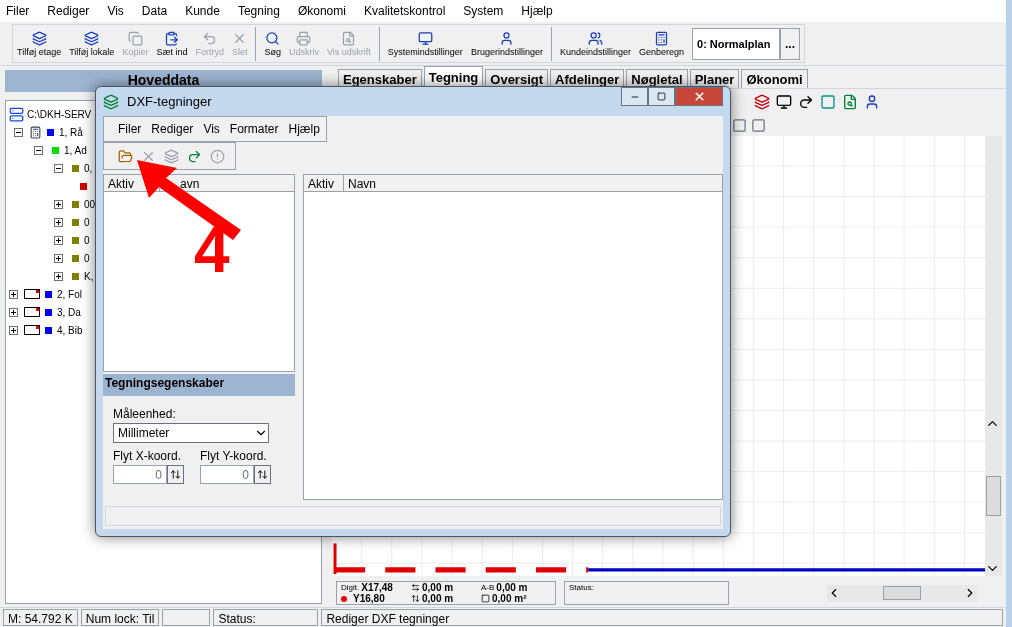 The image size is (1012, 627). I want to click on tab: Planer, so click(714, 78).